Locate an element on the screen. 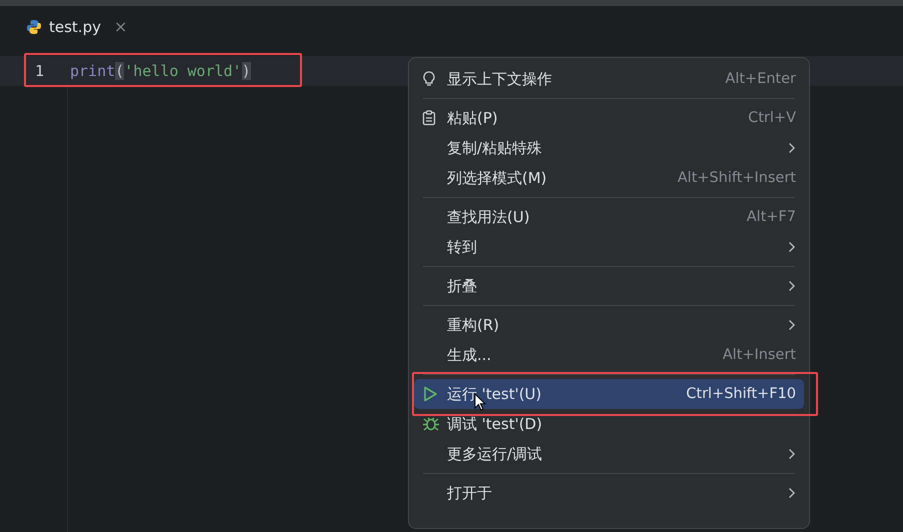 The image size is (903, 532). clipboard-icon is located at coordinates (429, 118).